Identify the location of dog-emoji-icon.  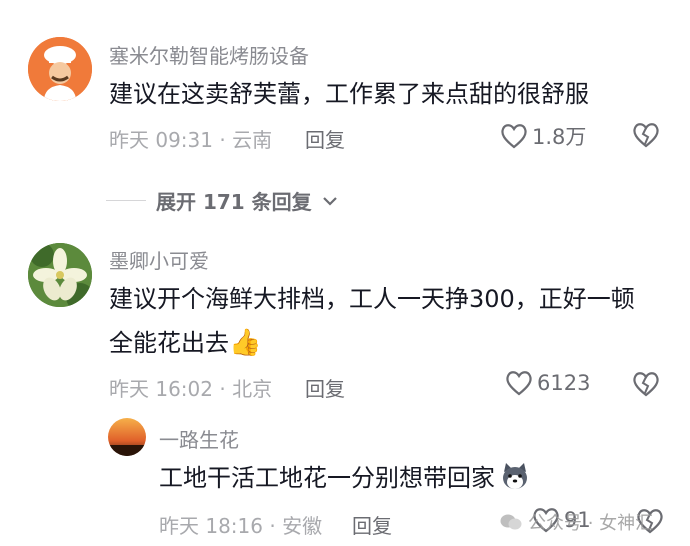
(515, 483).